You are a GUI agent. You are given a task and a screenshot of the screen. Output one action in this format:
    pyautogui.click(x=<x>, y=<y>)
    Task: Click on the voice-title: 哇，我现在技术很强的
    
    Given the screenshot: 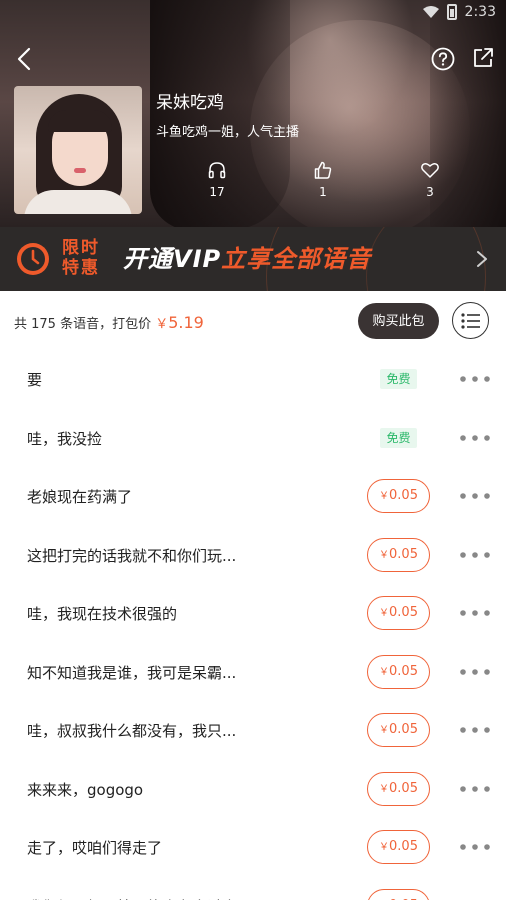 What is the action you would take?
    pyautogui.click(x=102, y=614)
    